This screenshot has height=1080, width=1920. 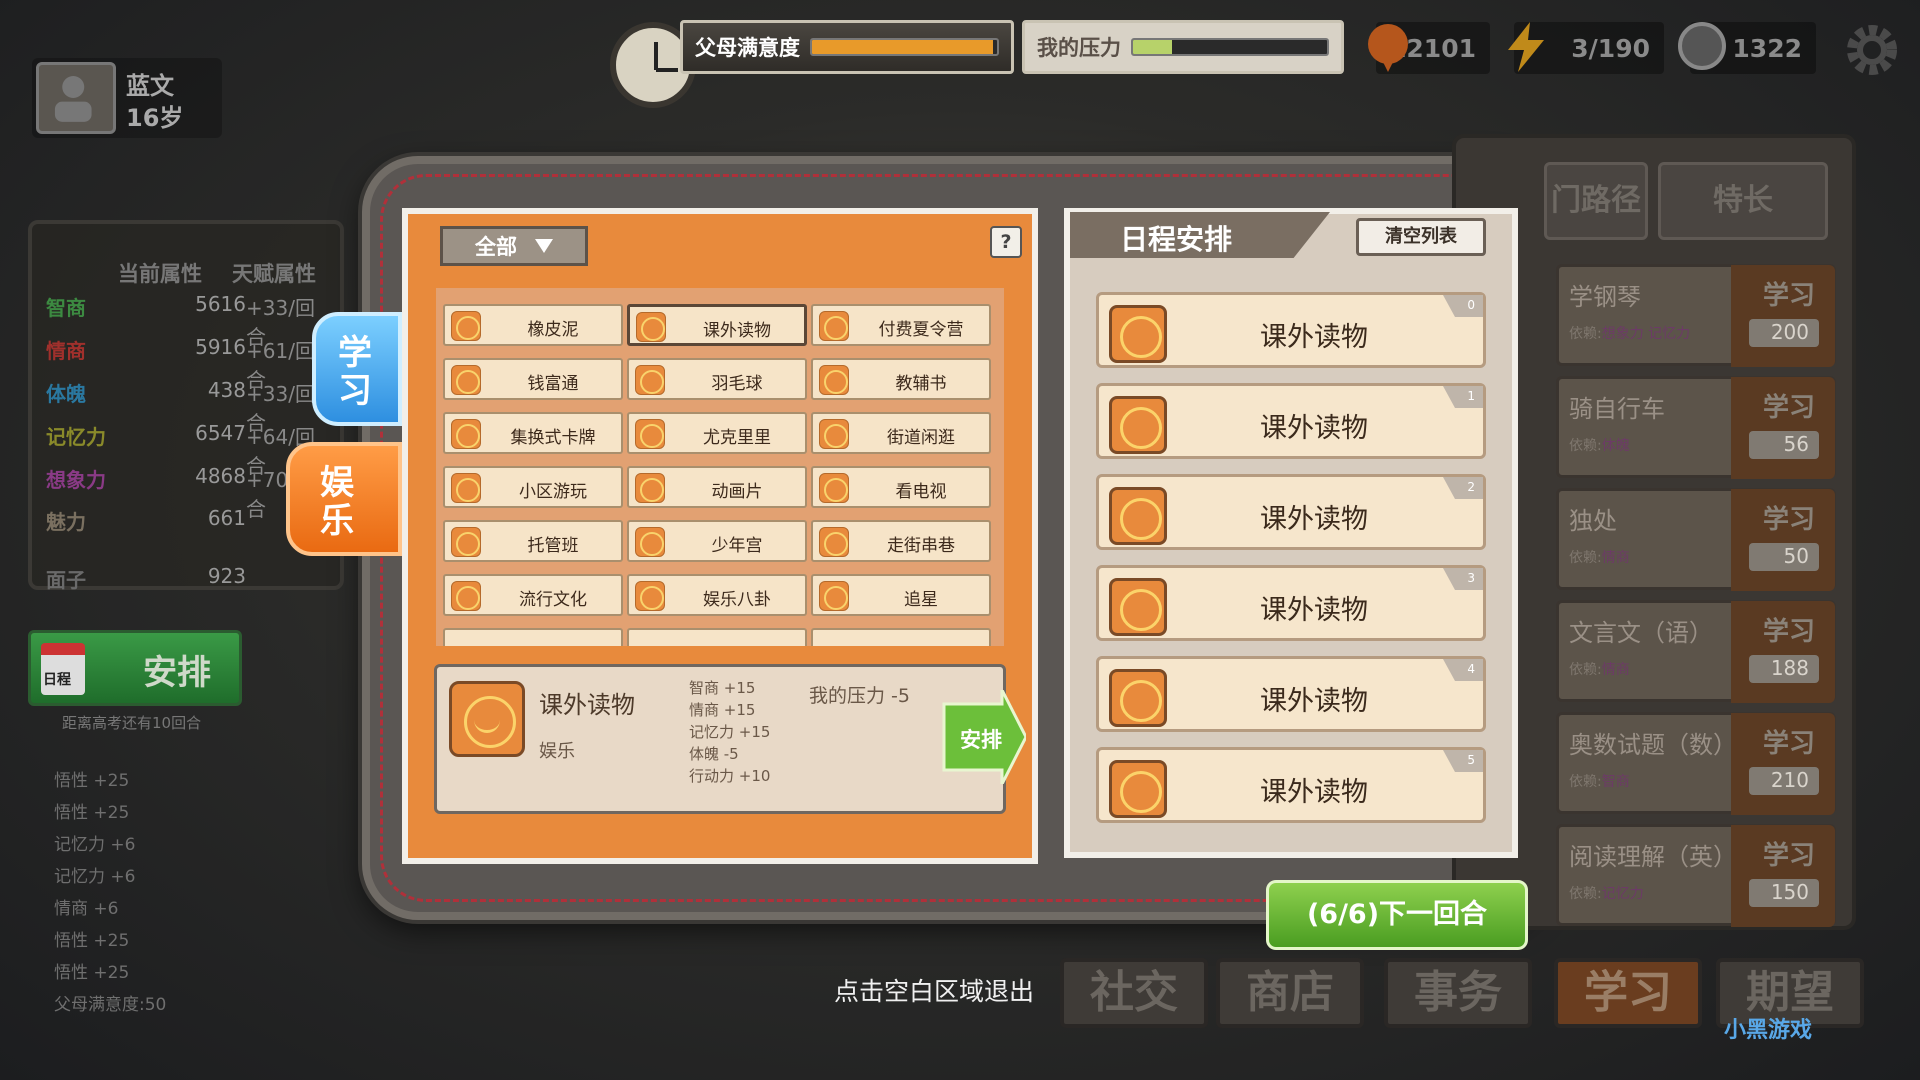 What do you see at coordinates (1783, 876) in the screenshot?
I see `learn-skill-button: 学习 150` at bounding box center [1783, 876].